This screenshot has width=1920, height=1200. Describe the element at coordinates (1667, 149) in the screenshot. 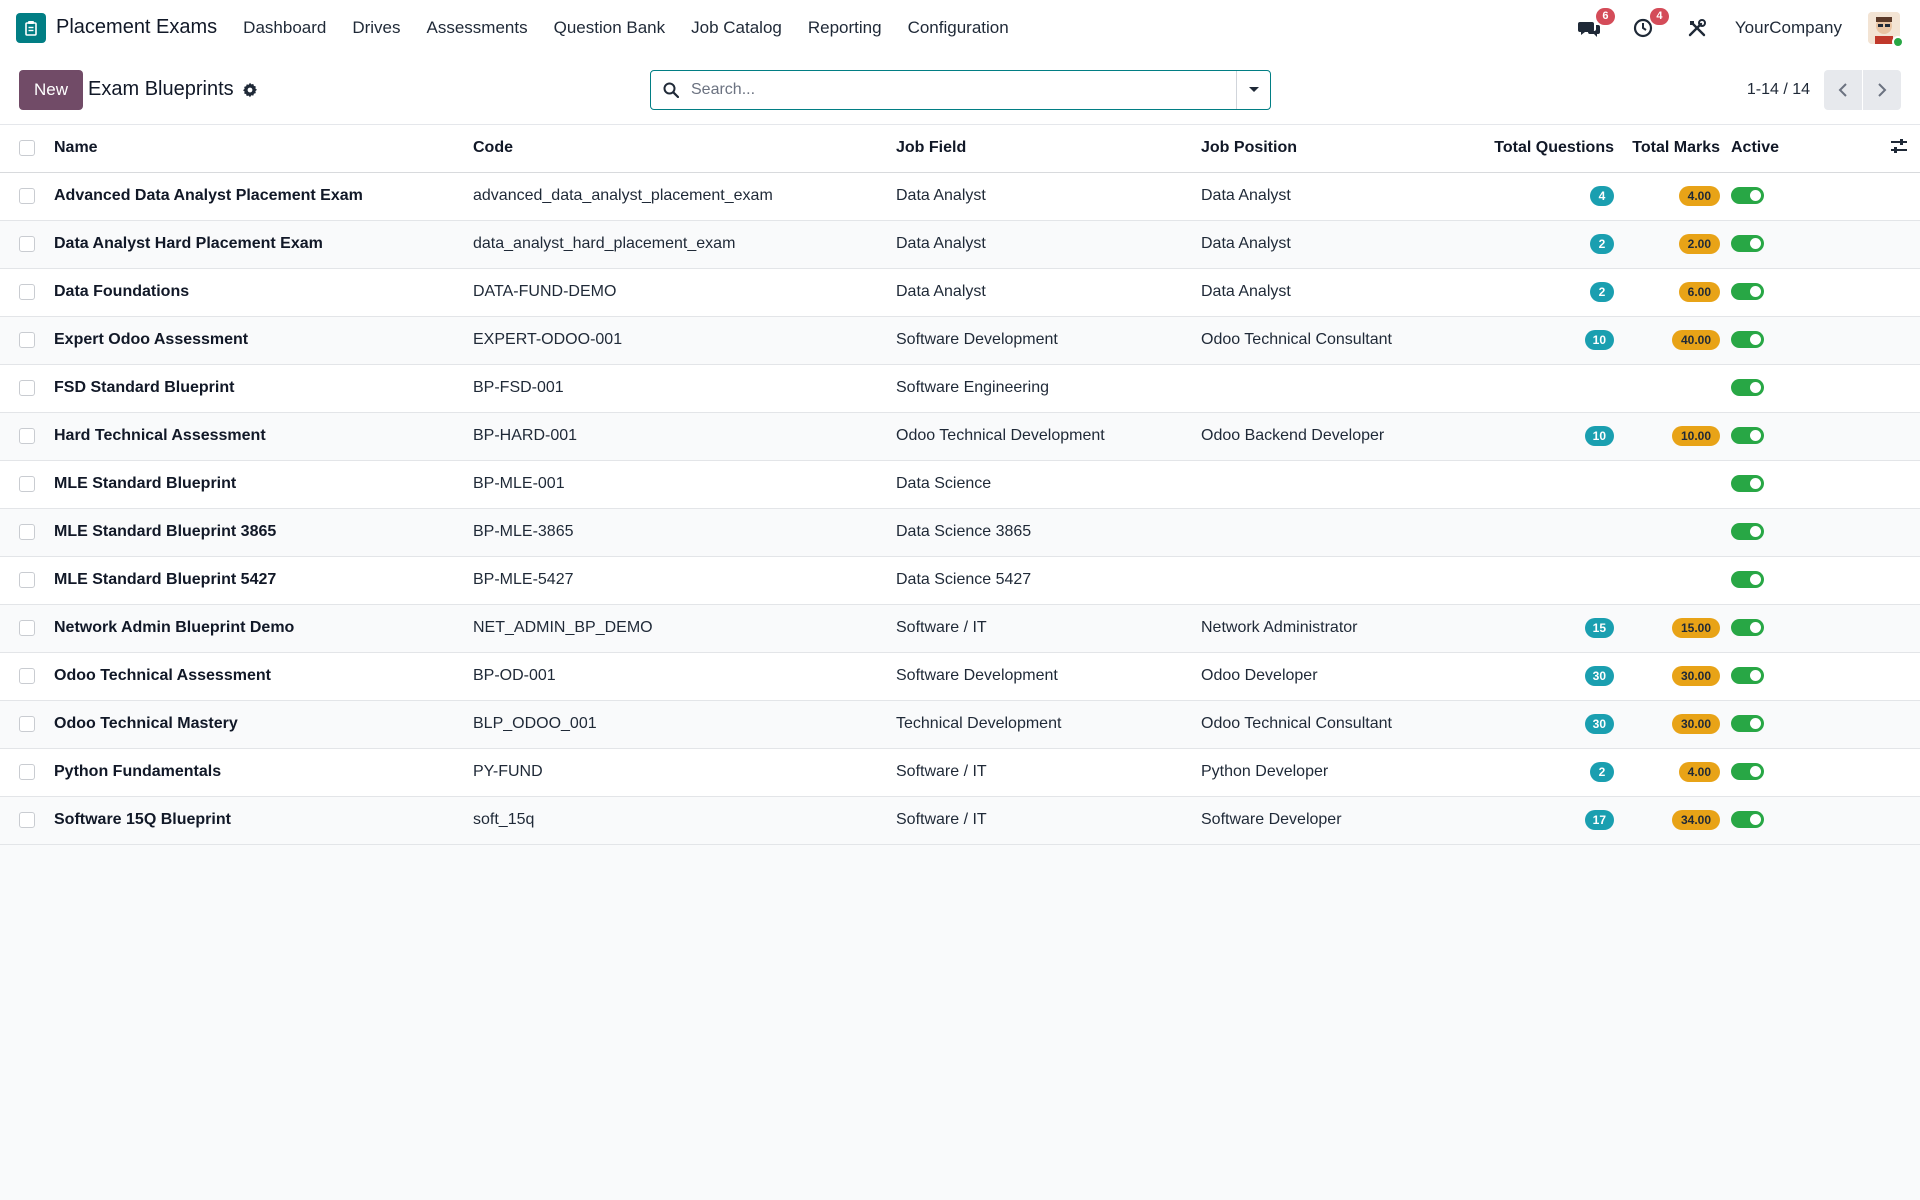

I see `column-header-total-marks: Total Marks` at that location.